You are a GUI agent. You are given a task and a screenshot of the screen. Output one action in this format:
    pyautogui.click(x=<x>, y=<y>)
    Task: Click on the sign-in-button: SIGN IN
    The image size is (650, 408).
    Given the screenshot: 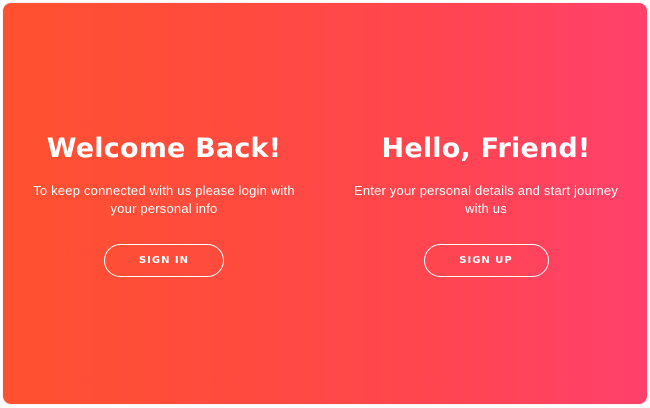 What is the action you would take?
    pyautogui.click(x=164, y=260)
    